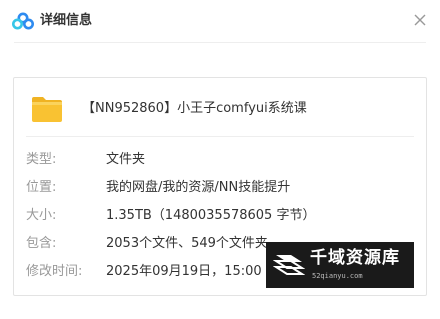 Image resolution: width=440 pixels, height=319 pixels. What do you see at coordinates (66, 20) in the screenshot?
I see `dialog-title: 详细信息` at bounding box center [66, 20].